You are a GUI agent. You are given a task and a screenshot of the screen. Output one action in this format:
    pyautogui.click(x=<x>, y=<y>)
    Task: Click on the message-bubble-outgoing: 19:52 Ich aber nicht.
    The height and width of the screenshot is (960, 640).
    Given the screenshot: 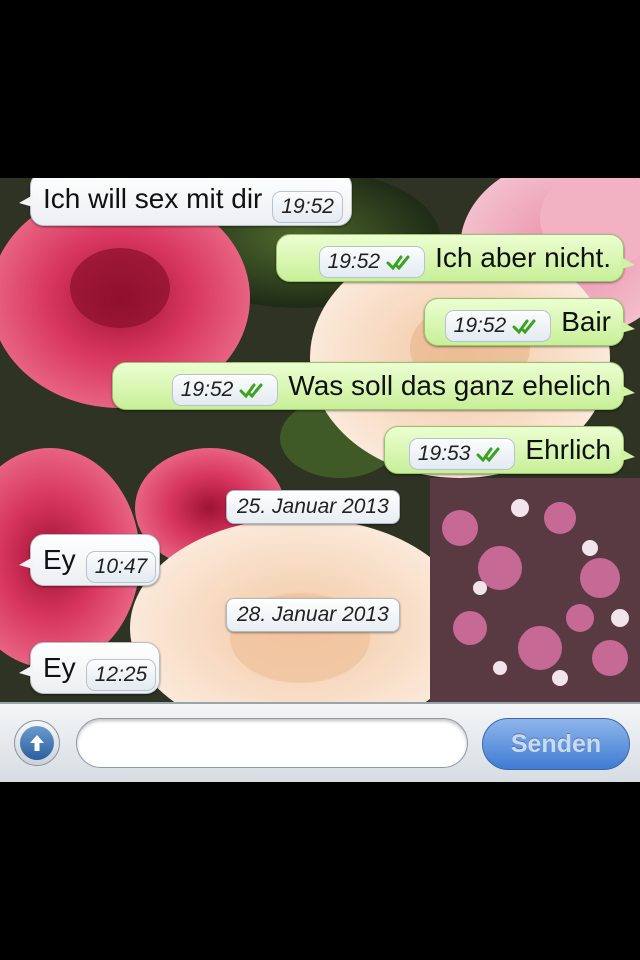 What is the action you would take?
    pyautogui.click(x=455, y=258)
    